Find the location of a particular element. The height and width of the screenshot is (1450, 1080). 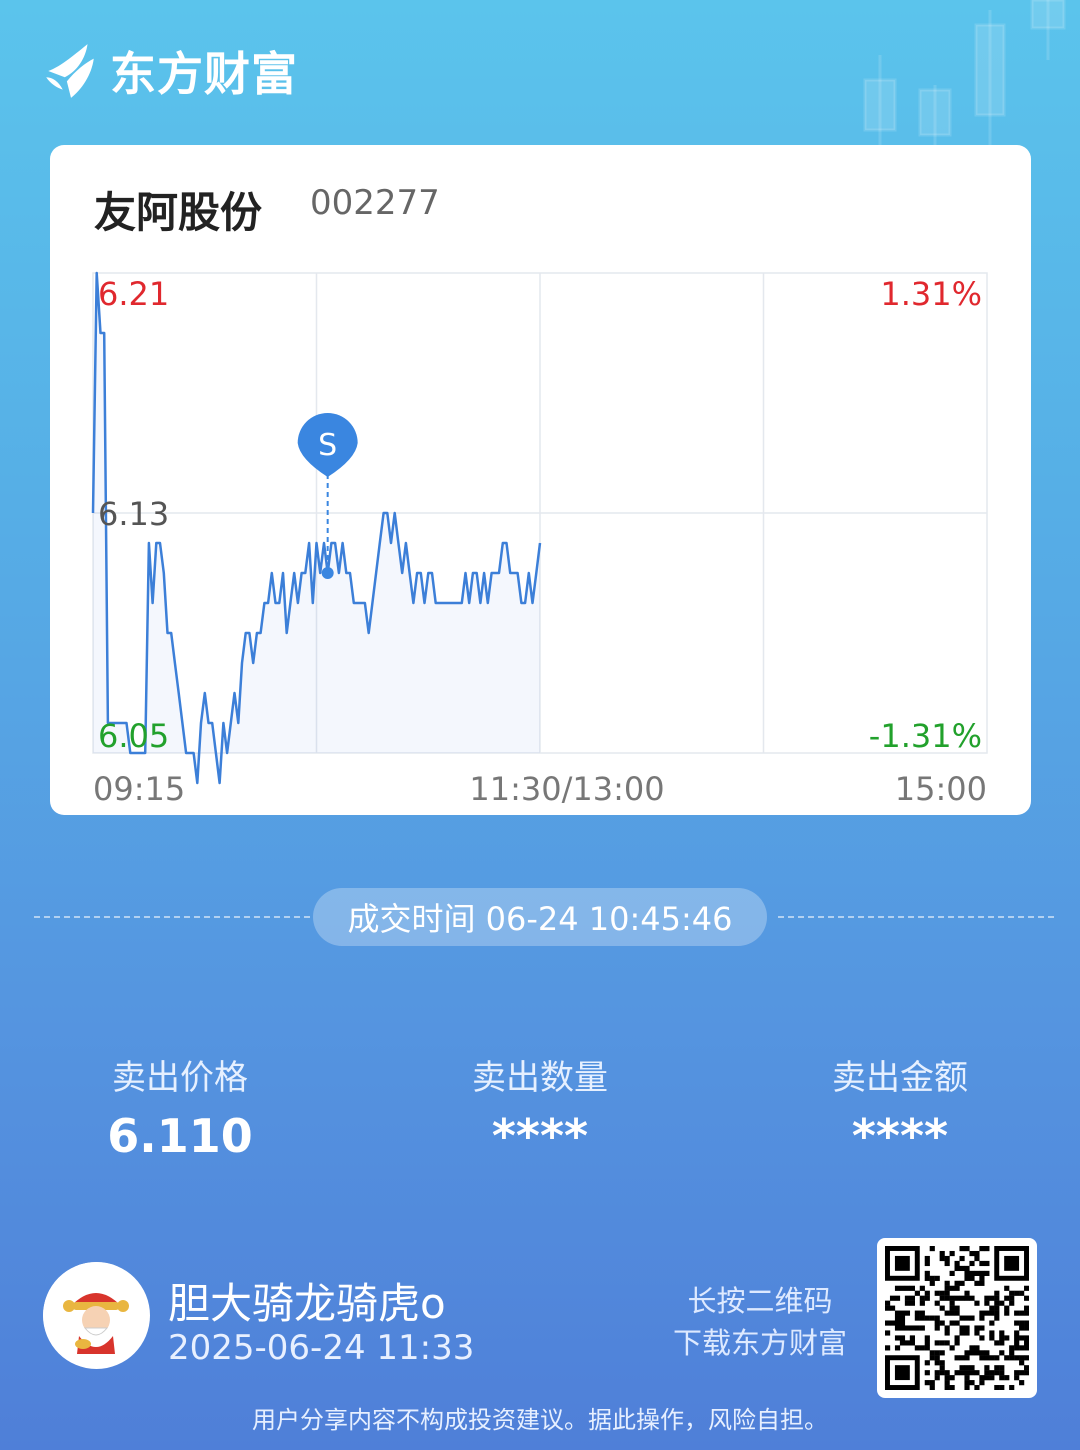

stat-sell-price: 卖出价格 6.110 is located at coordinates (180, 1106).